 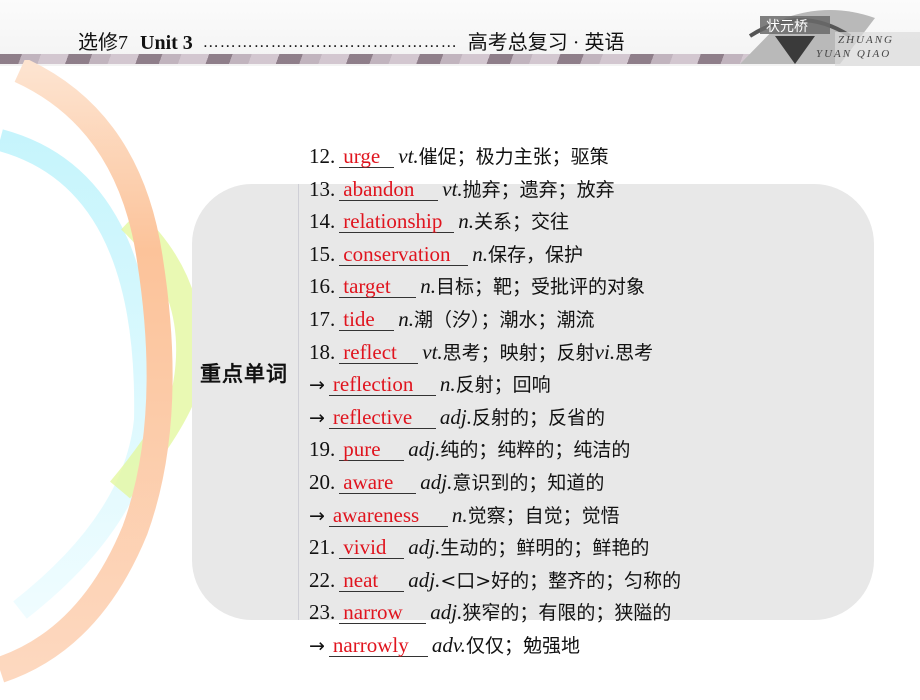 What do you see at coordinates (389, 189) in the screenshot?
I see `answer-blank: abandon` at bounding box center [389, 189].